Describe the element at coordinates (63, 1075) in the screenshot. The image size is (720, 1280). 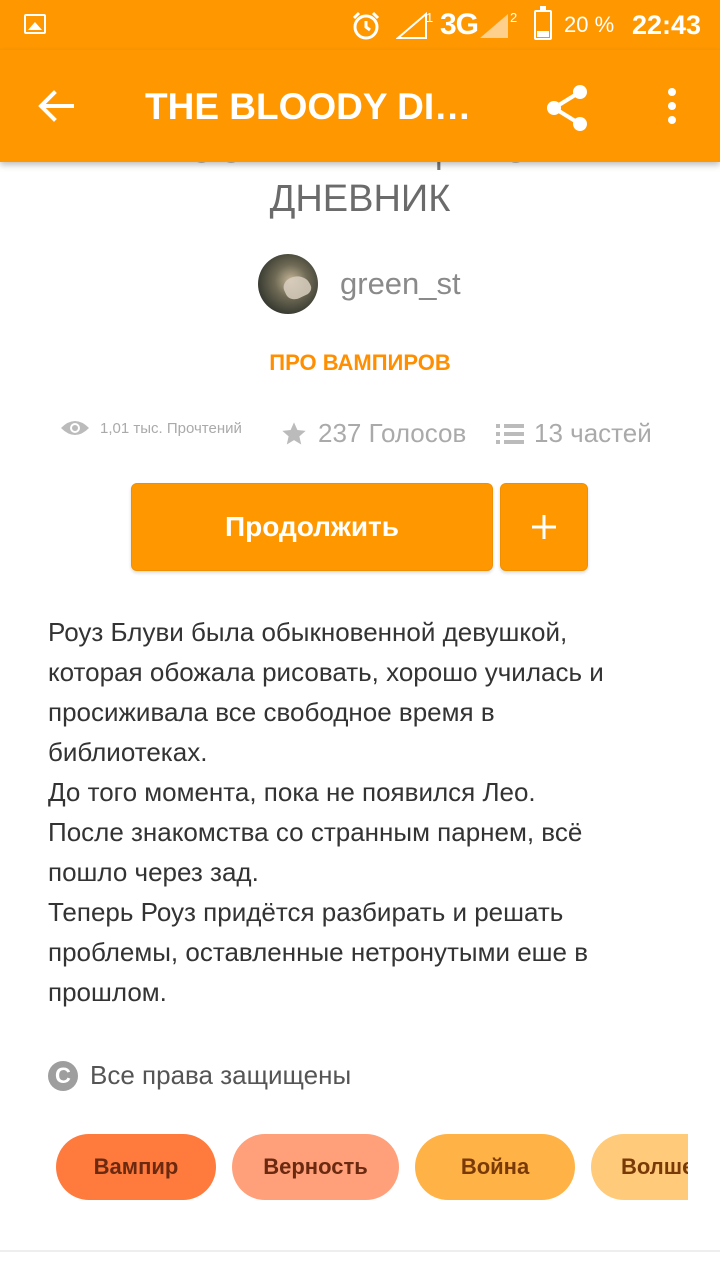
I see `copyright-icon: C` at that location.